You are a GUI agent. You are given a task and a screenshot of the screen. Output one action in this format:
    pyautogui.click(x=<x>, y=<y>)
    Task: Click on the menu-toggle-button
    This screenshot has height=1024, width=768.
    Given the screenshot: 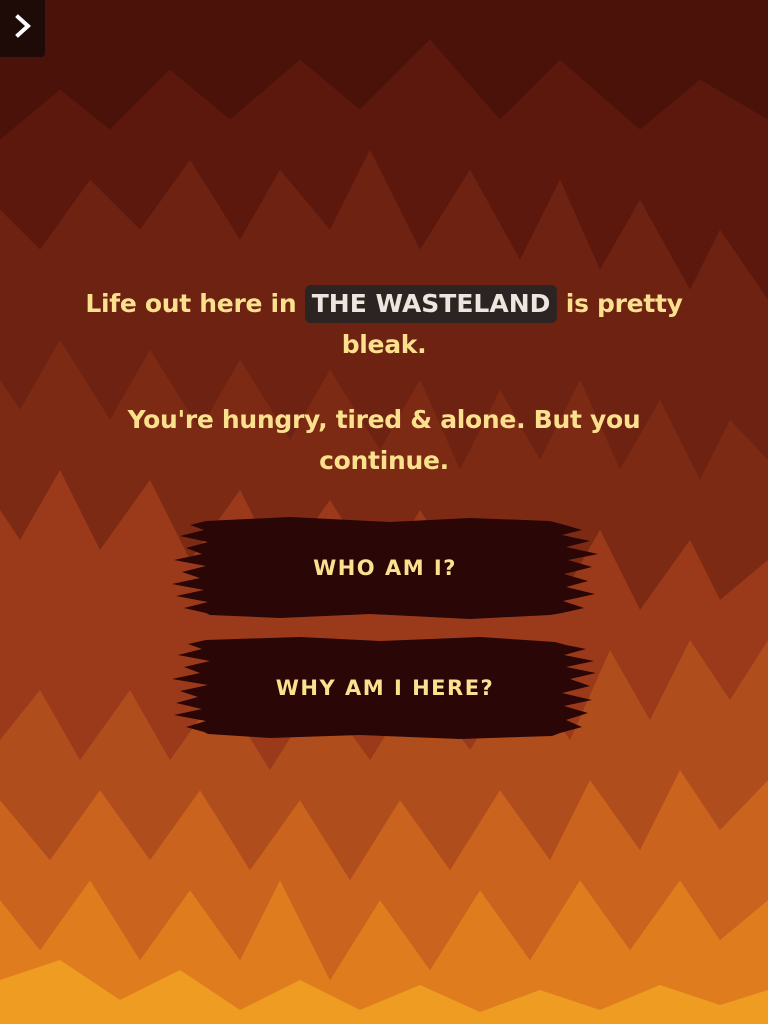 What is the action you would take?
    pyautogui.click(x=22, y=28)
    